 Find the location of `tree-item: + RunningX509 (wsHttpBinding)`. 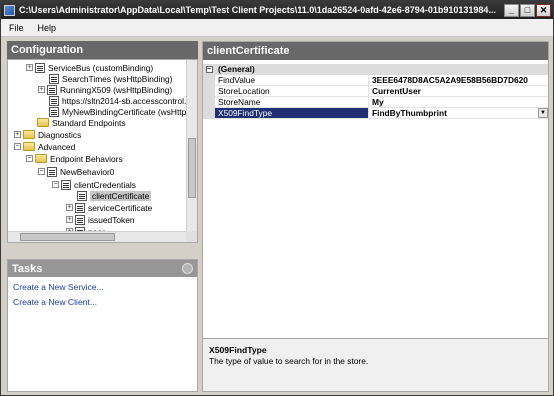

tree-item: + RunningX509 (wsHttpBinding) is located at coordinates (105, 89).